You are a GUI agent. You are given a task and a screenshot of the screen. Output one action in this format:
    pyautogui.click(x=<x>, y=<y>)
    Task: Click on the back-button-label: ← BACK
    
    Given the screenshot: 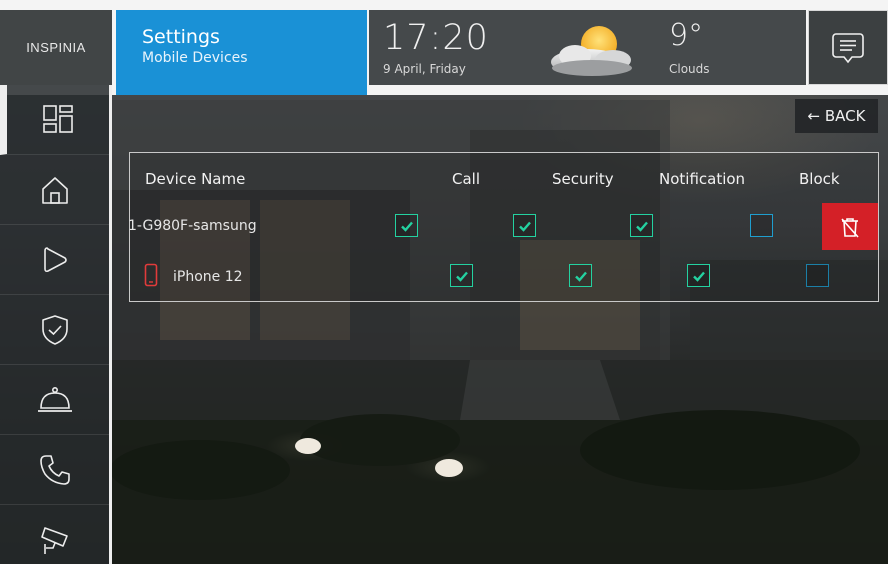 What is the action you would take?
    pyautogui.click(x=836, y=116)
    